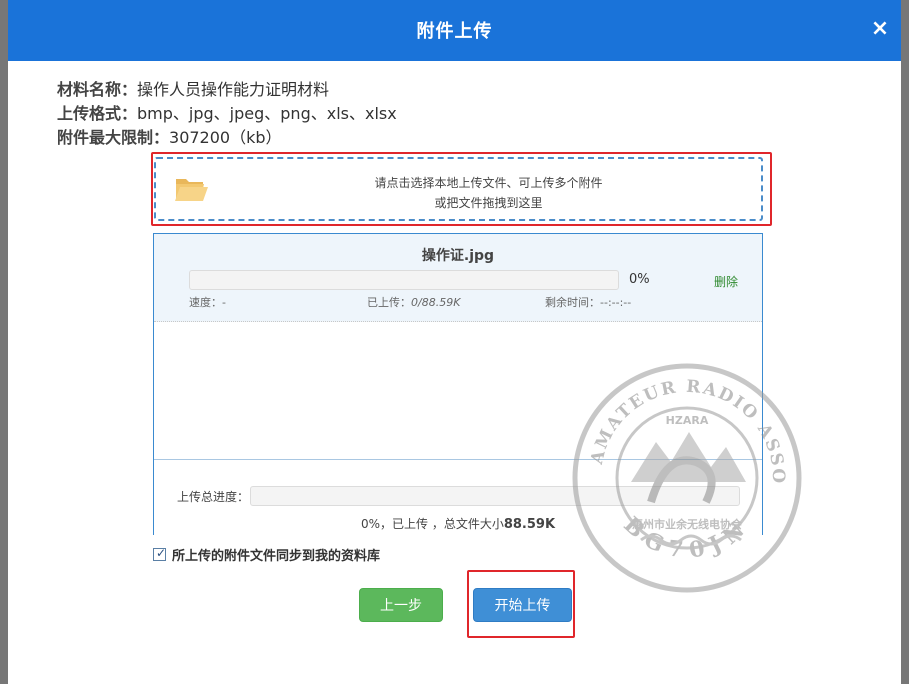 The width and height of the screenshot is (909, 684). I want to click on file-percent: 0%, so click(639, 279).